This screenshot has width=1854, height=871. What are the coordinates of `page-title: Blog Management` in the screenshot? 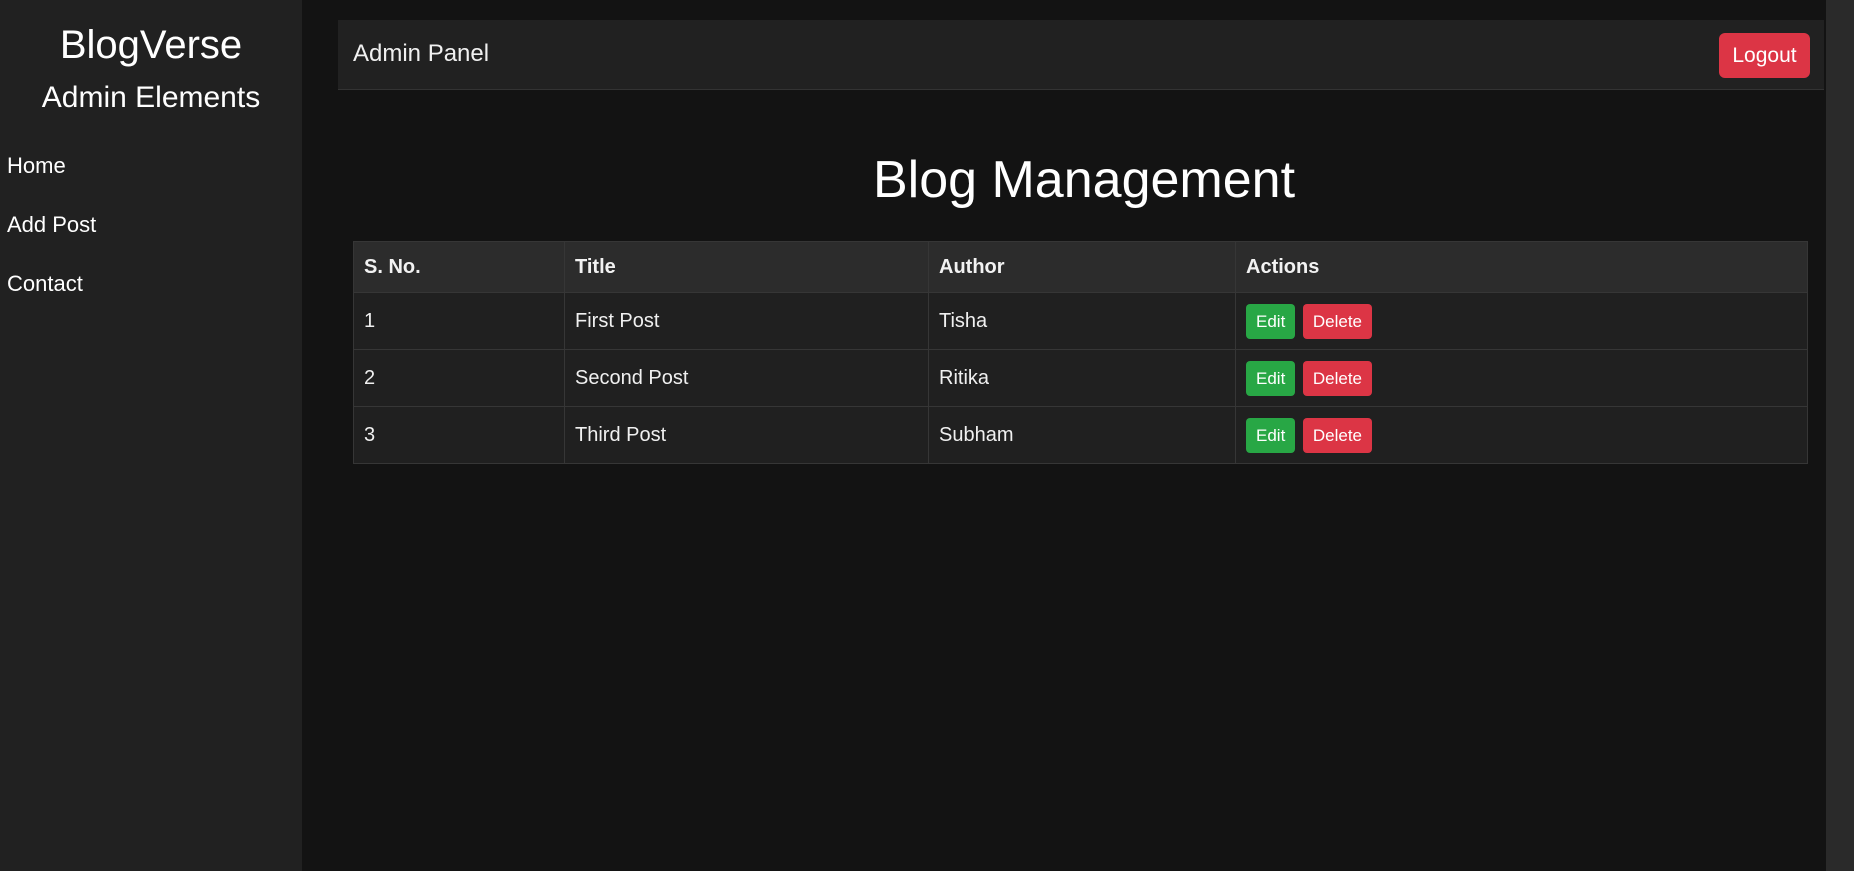 It's located at (1084, 180).